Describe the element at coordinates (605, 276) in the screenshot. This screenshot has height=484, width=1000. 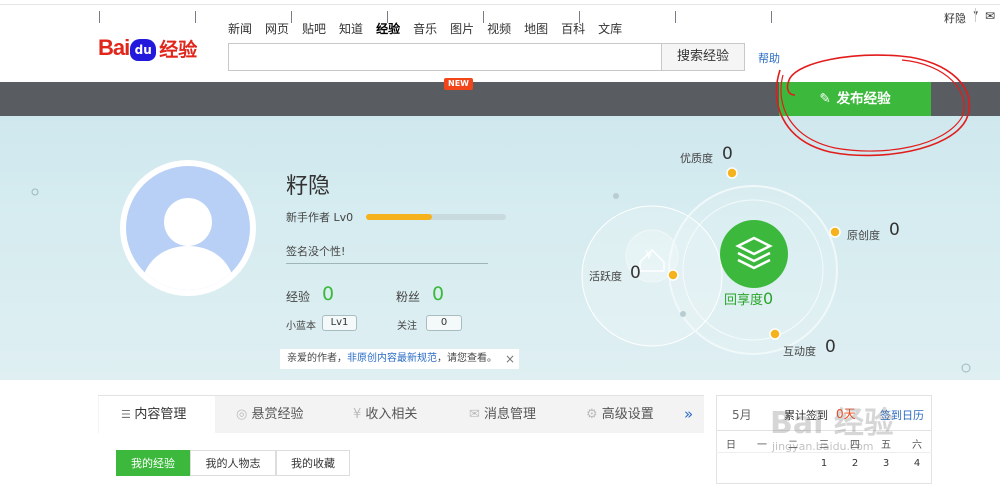
I see `activity-label: 活跃度` at that location.